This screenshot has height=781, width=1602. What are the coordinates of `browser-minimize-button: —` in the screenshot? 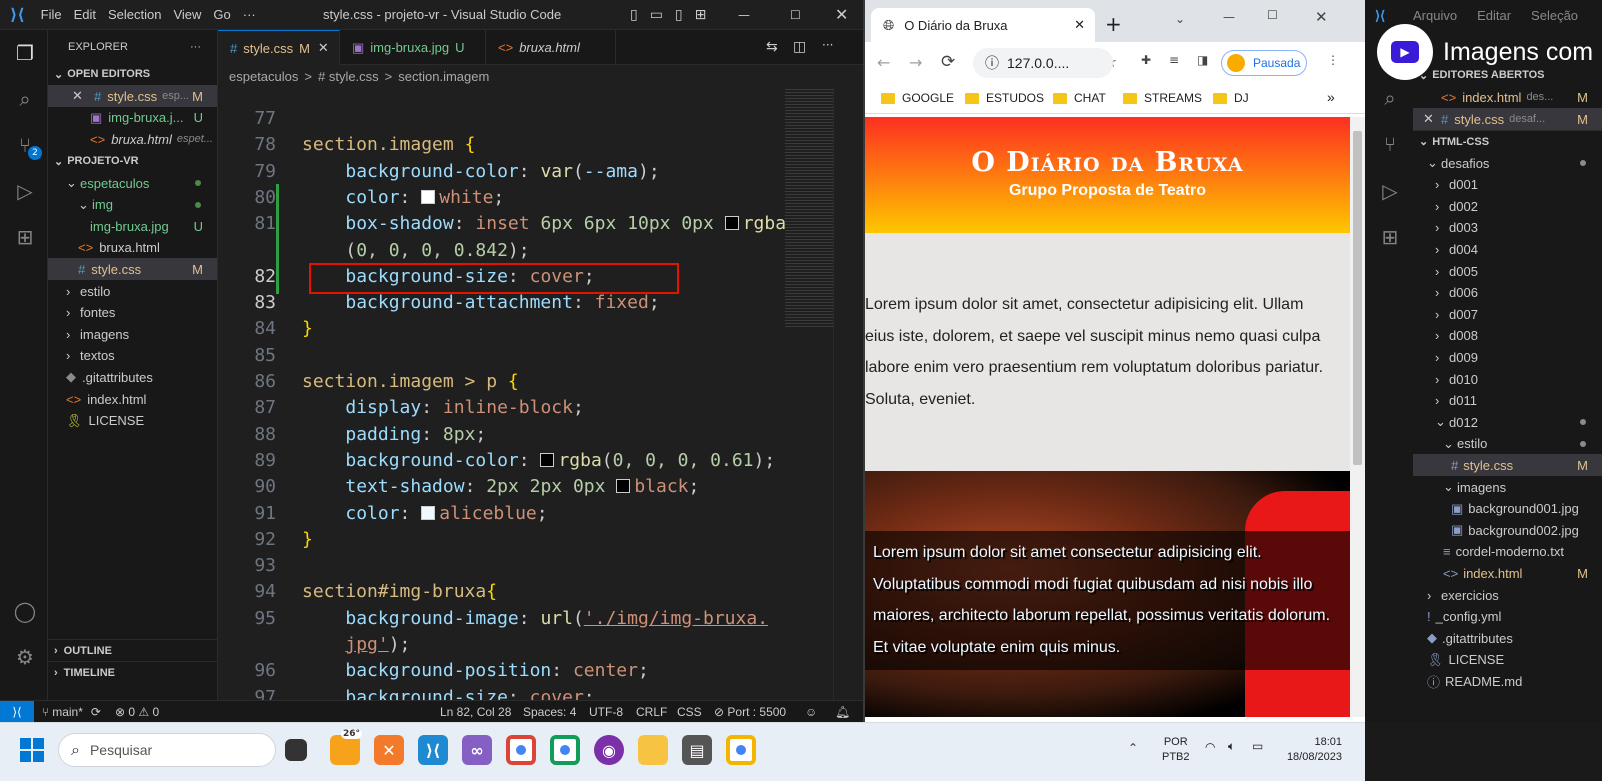 It's located at (1229, 17).